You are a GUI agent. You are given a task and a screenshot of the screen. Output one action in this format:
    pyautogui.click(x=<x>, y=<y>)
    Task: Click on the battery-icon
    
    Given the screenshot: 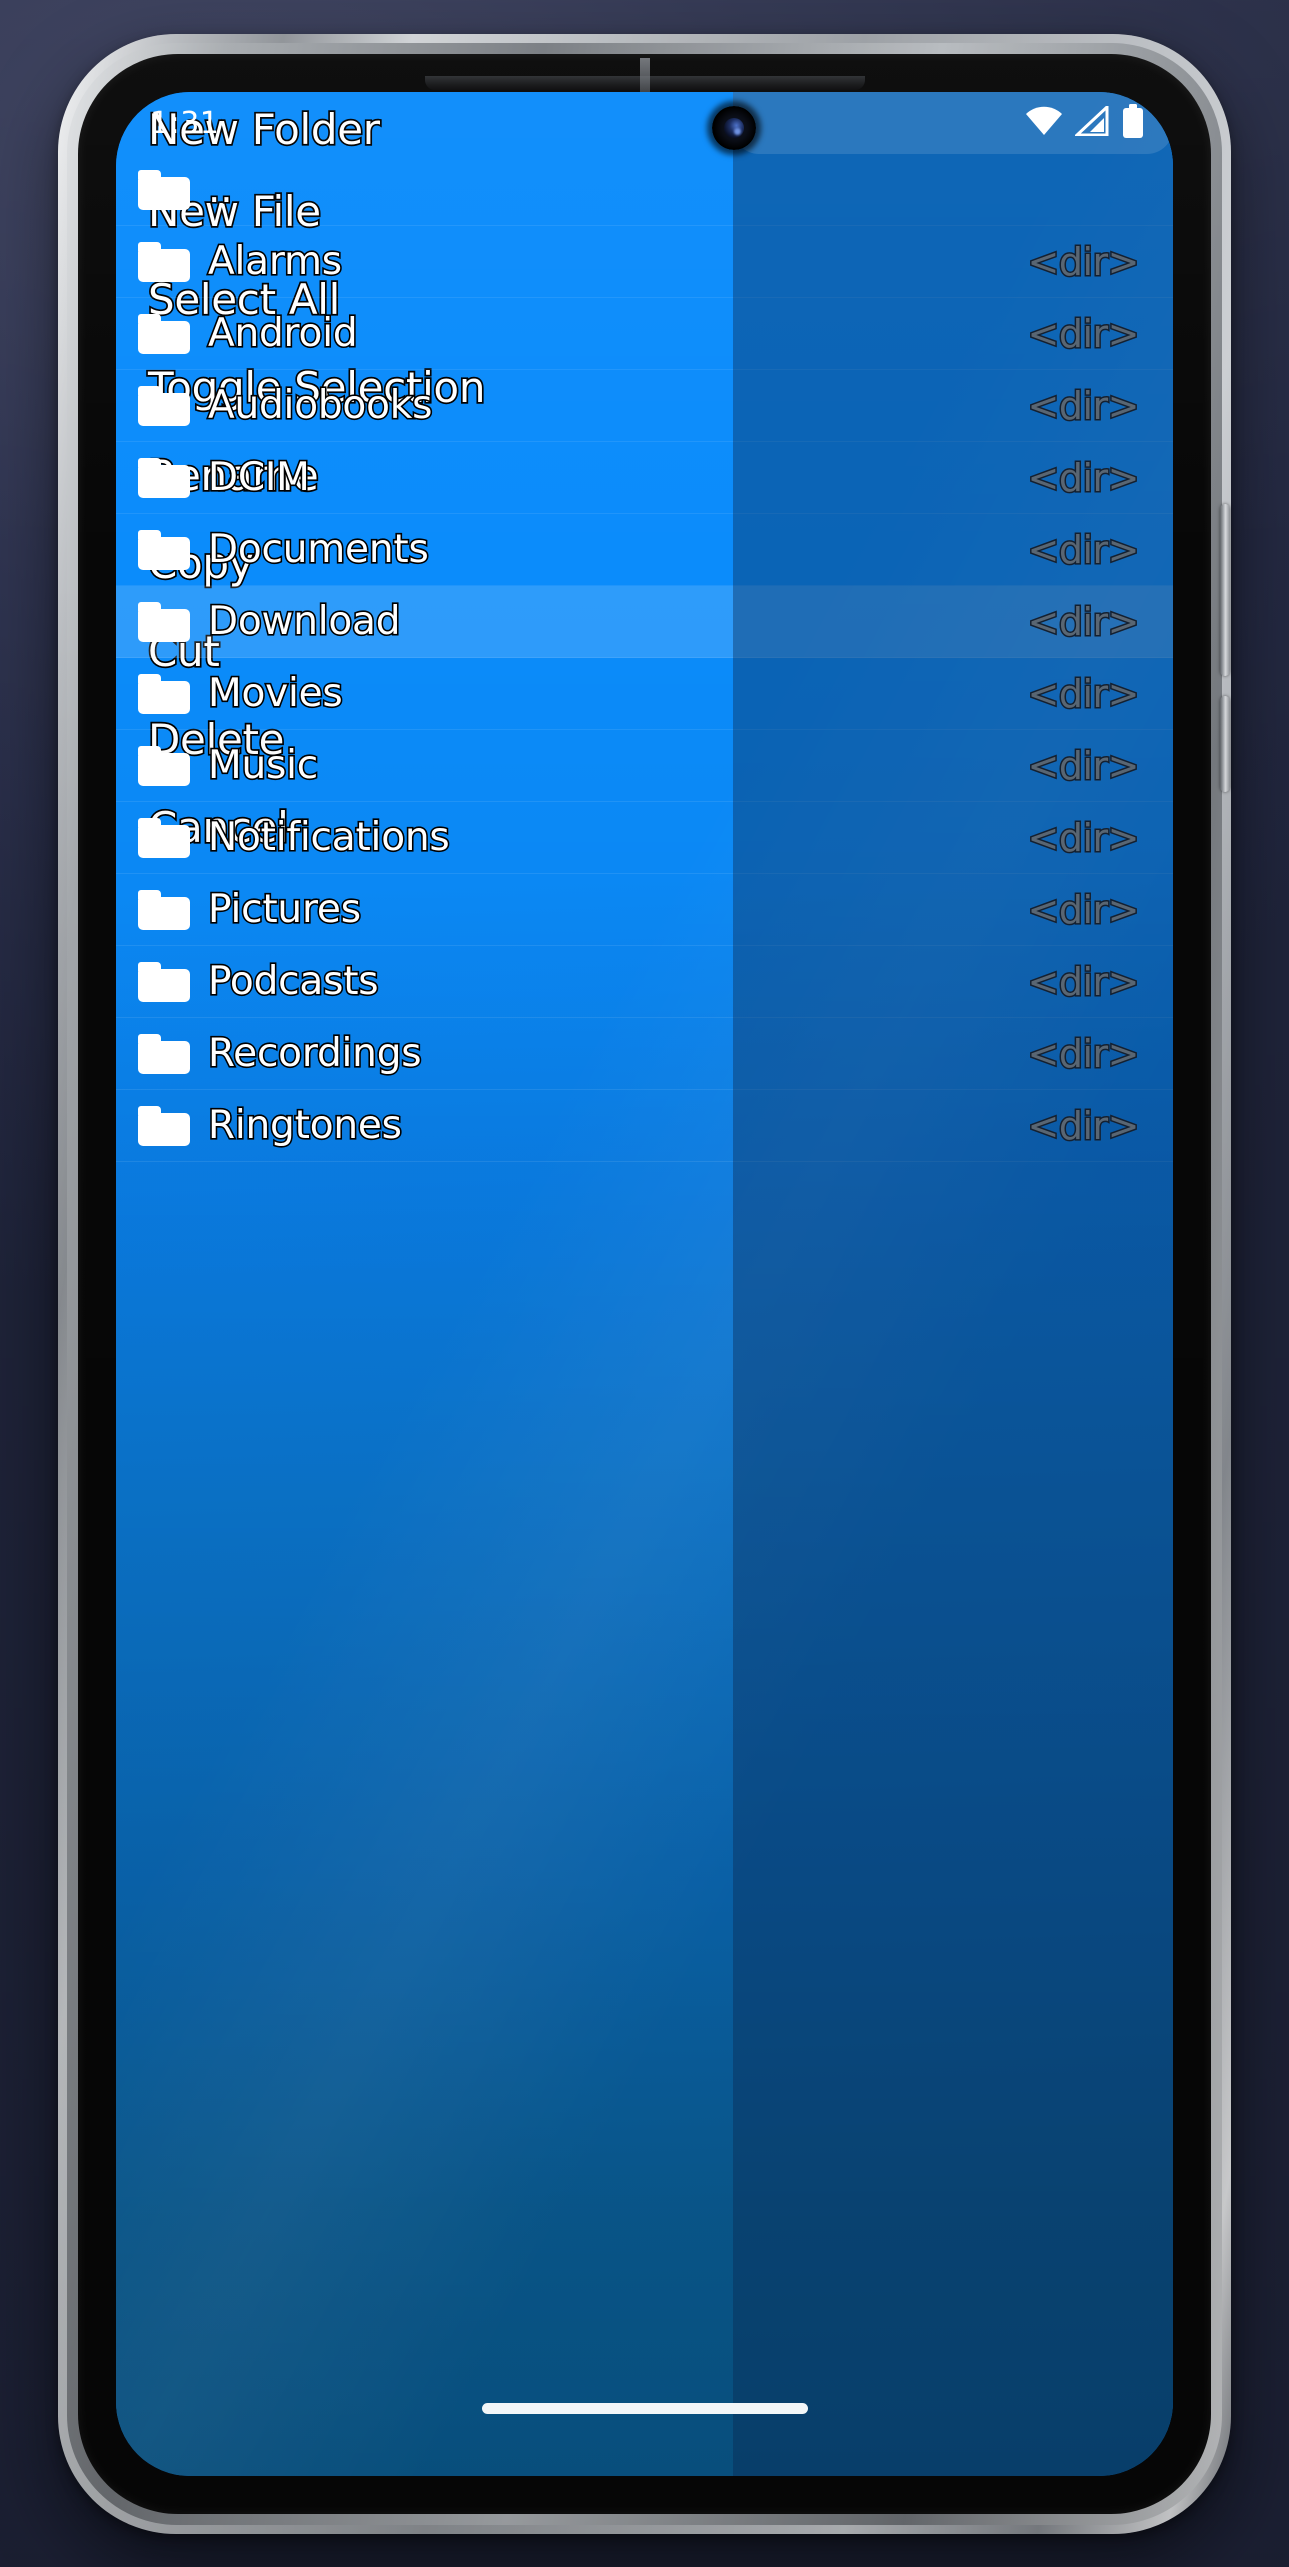 What is the action you would take?
    pyautogui.click(x=1133, y=123)
    